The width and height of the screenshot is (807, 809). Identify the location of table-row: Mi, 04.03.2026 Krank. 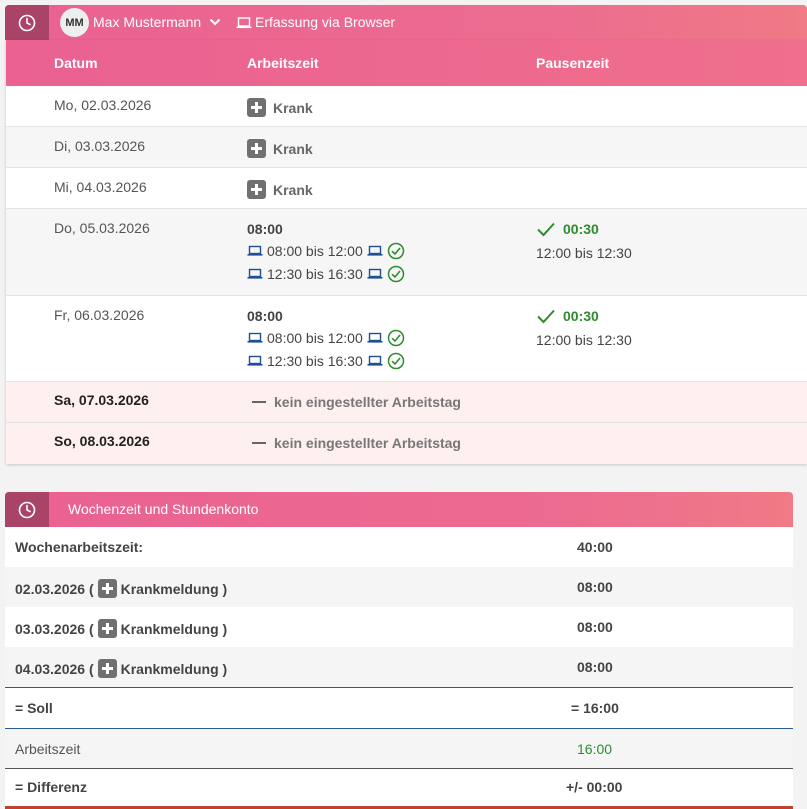
(406, 188).